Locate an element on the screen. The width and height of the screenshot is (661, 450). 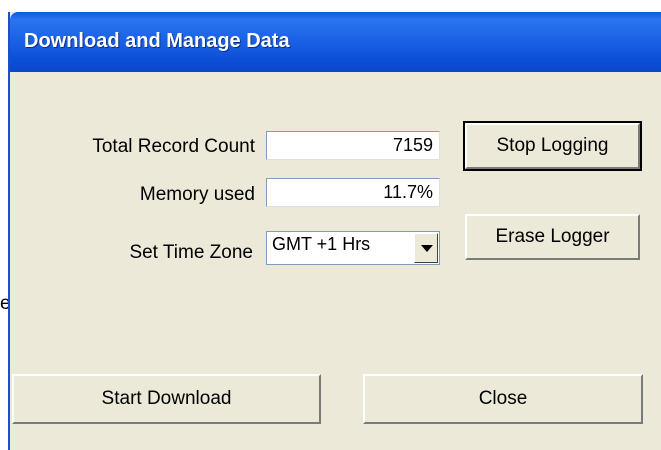
erase-logger-button: Erase Logger is located at coordinates (552, 237).